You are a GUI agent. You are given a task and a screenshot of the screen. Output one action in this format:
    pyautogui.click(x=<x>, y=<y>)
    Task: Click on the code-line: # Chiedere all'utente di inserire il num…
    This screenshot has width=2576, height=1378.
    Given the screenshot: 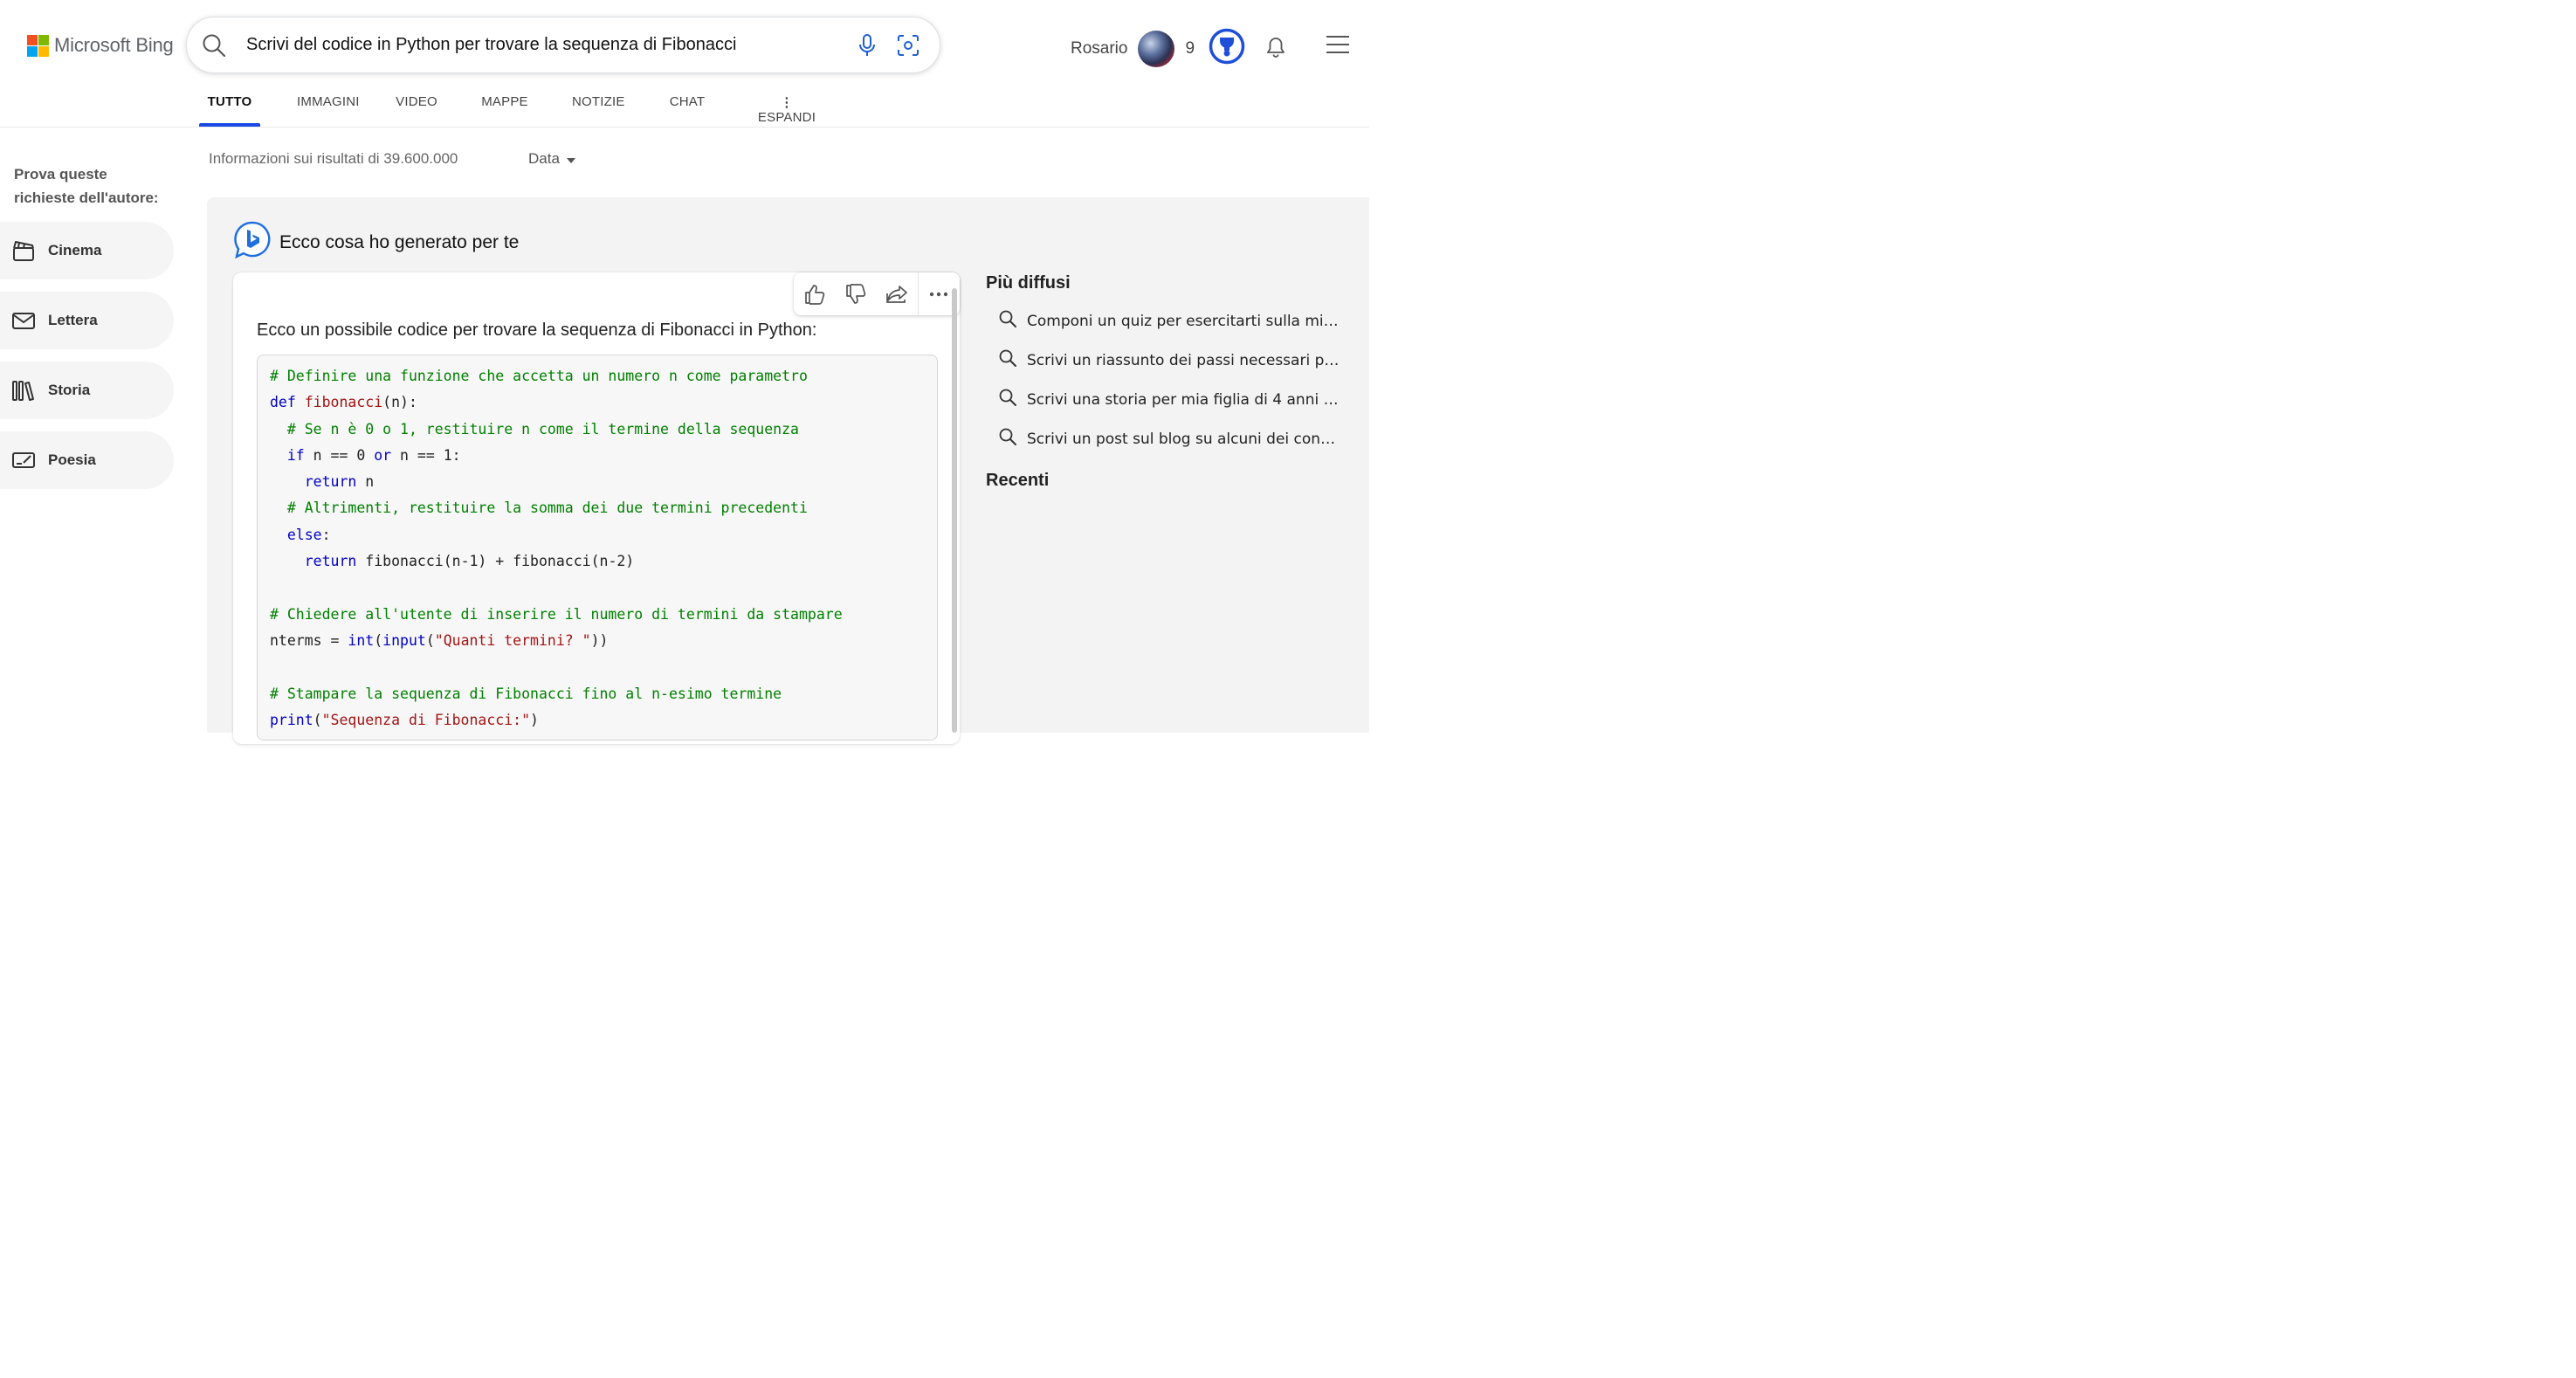 What is the action you would take?
    pyautogui.click(x=556, y=614)
    